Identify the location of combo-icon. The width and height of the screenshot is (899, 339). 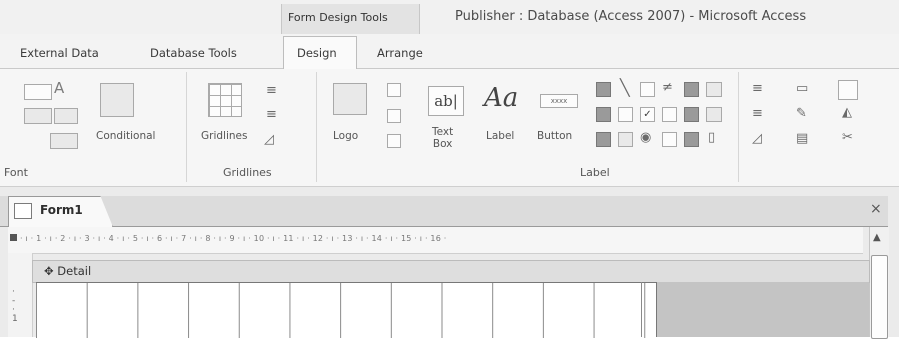
(603, 114).